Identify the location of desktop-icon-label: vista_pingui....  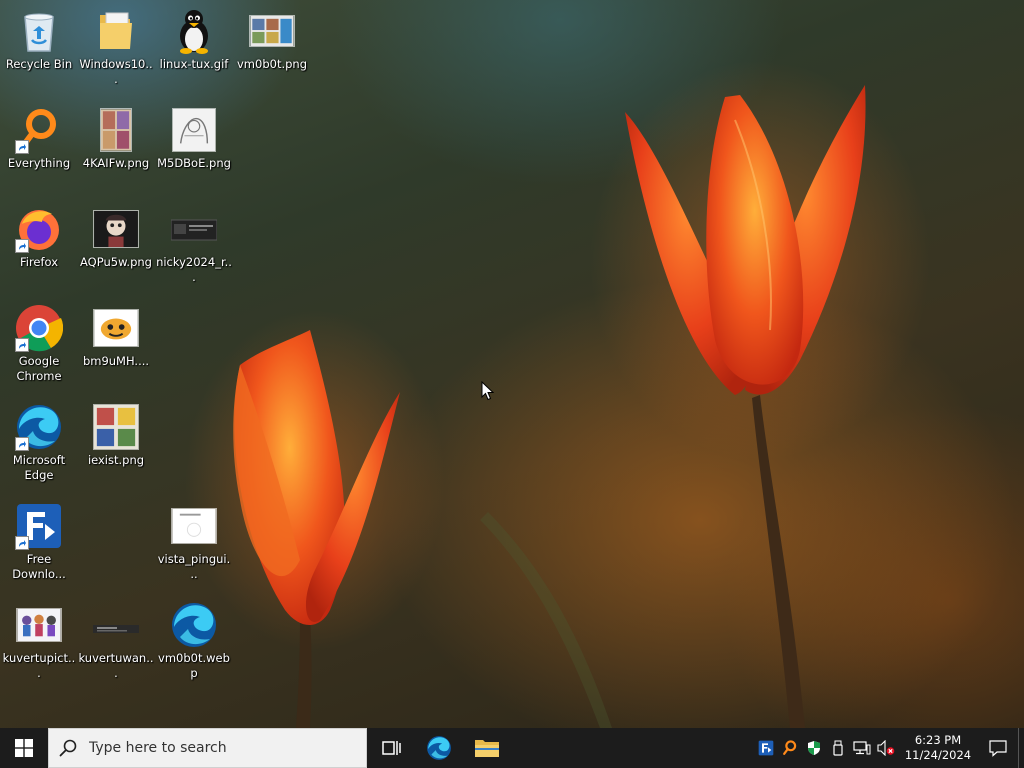
(194, 566).